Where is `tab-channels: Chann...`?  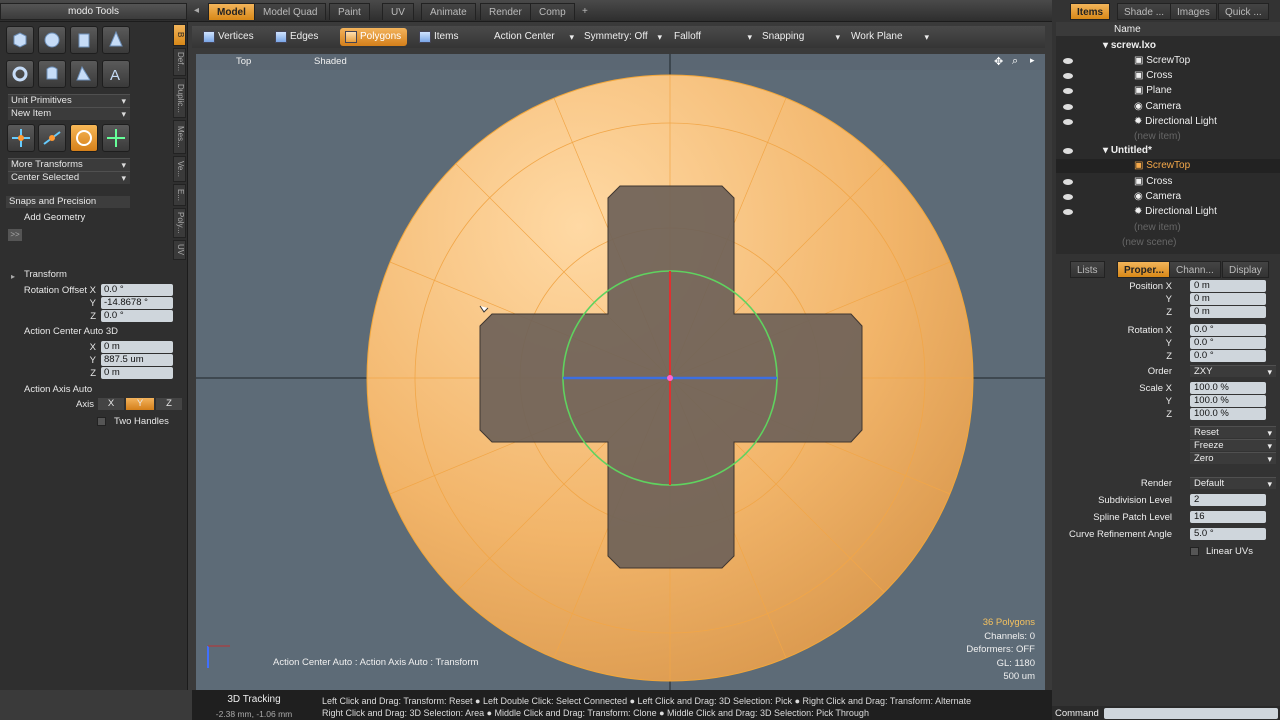
tab-channels: Chann... is located at coordinates (1195, 269).